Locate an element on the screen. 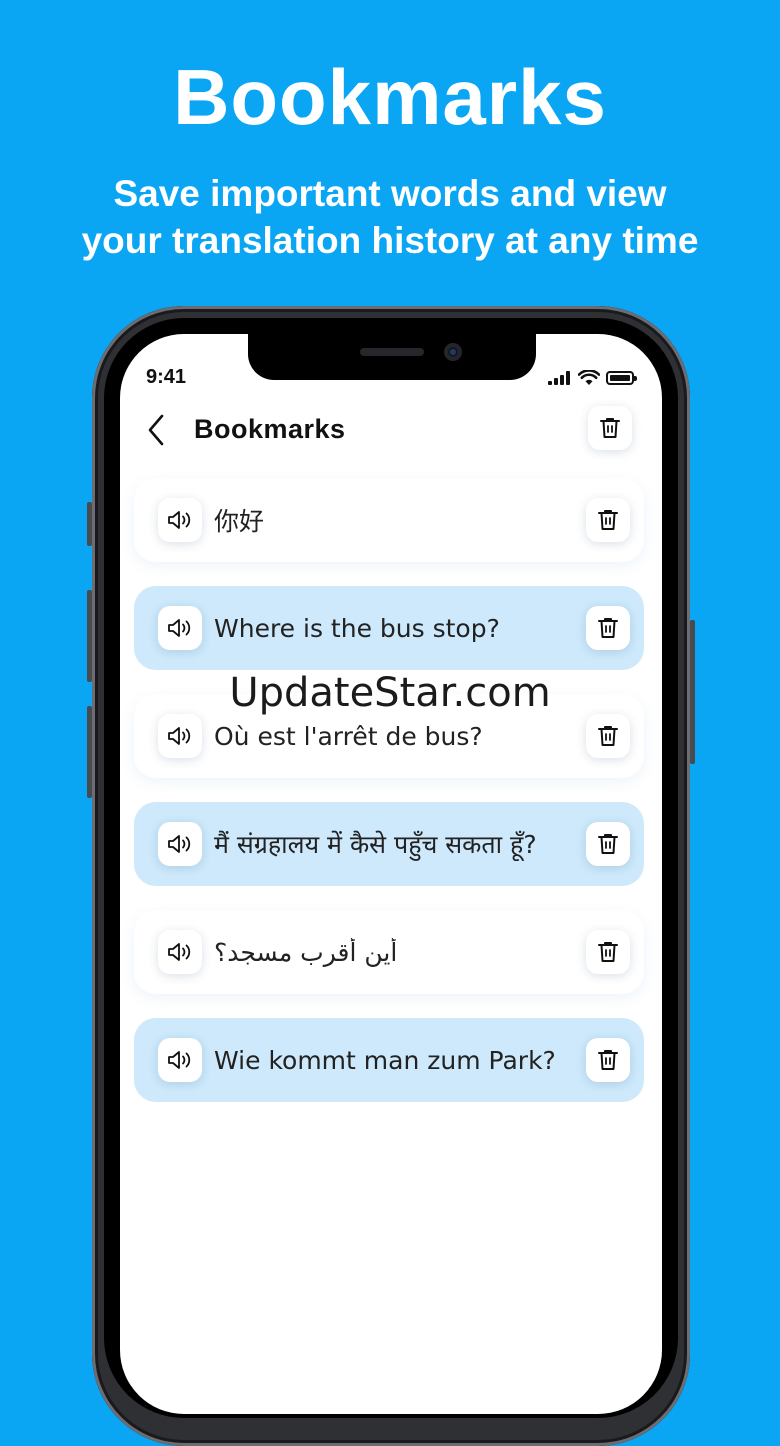  bookmark-item: Wie kommt man zum Park? is located at coordinates (389, 1060).